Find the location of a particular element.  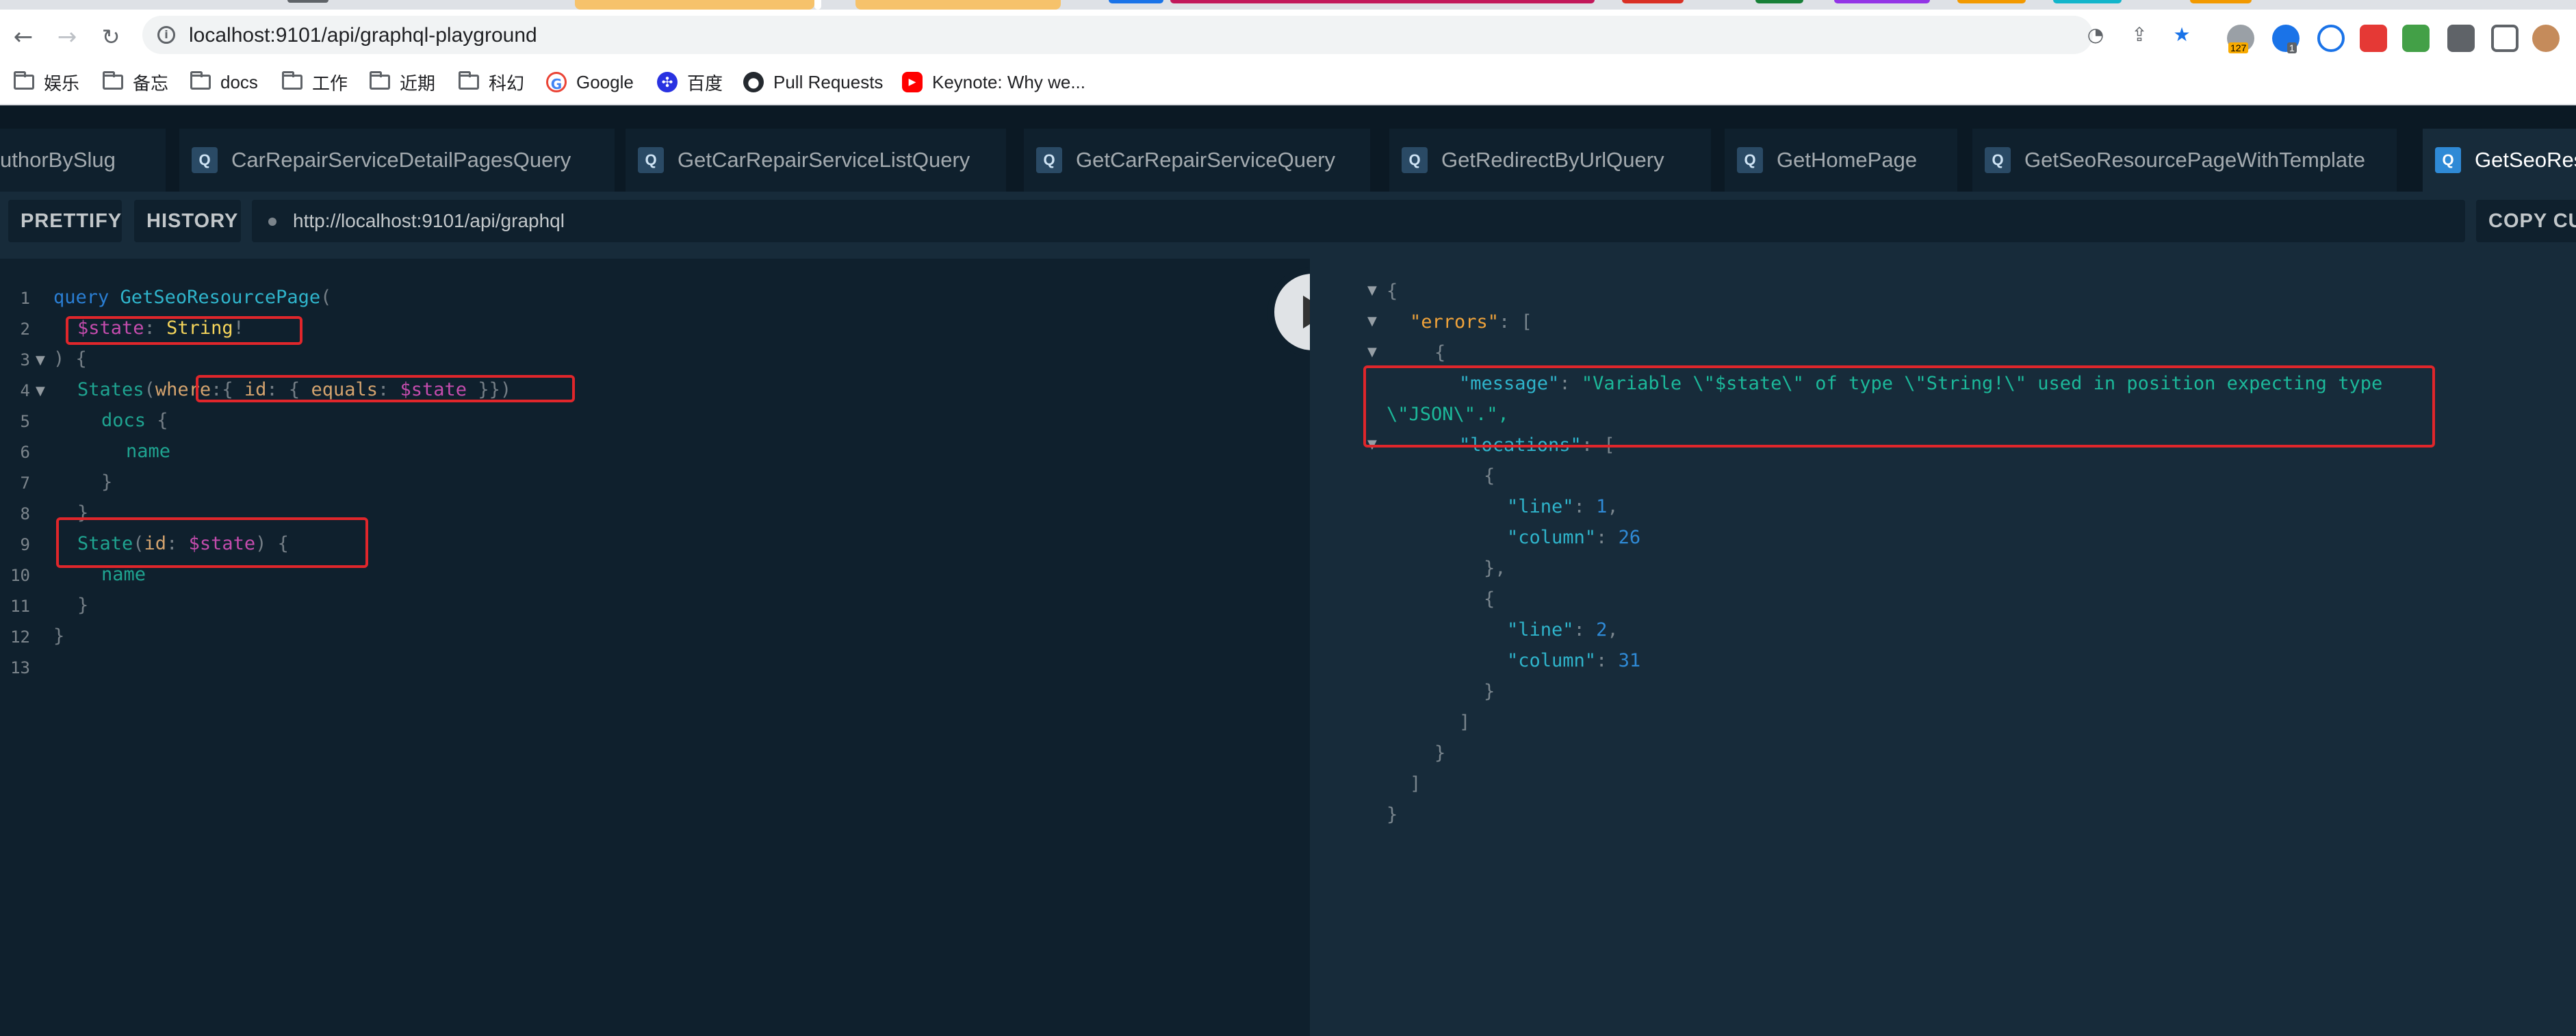

code-line-7: } is located at coordinates (107, 482).